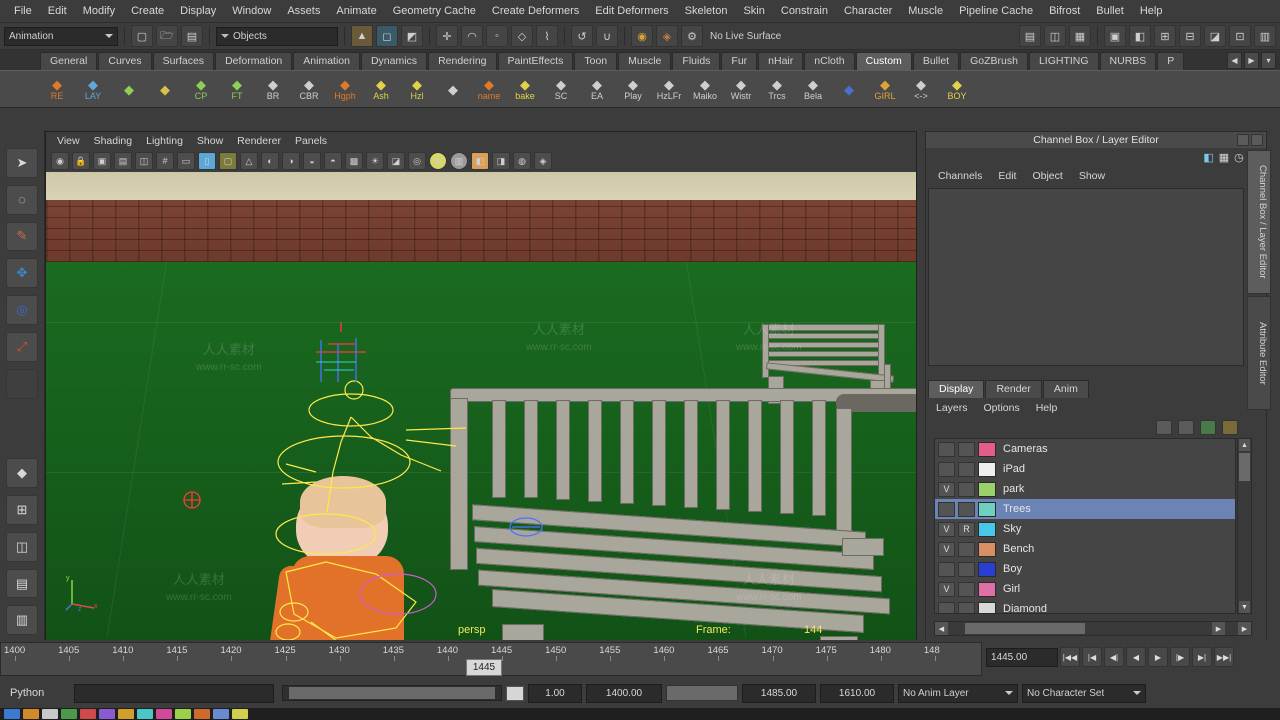  Describe the element at coordinates (81, 161) in the screenshot. I see `lock-camera-icon: 🔒` at that location.